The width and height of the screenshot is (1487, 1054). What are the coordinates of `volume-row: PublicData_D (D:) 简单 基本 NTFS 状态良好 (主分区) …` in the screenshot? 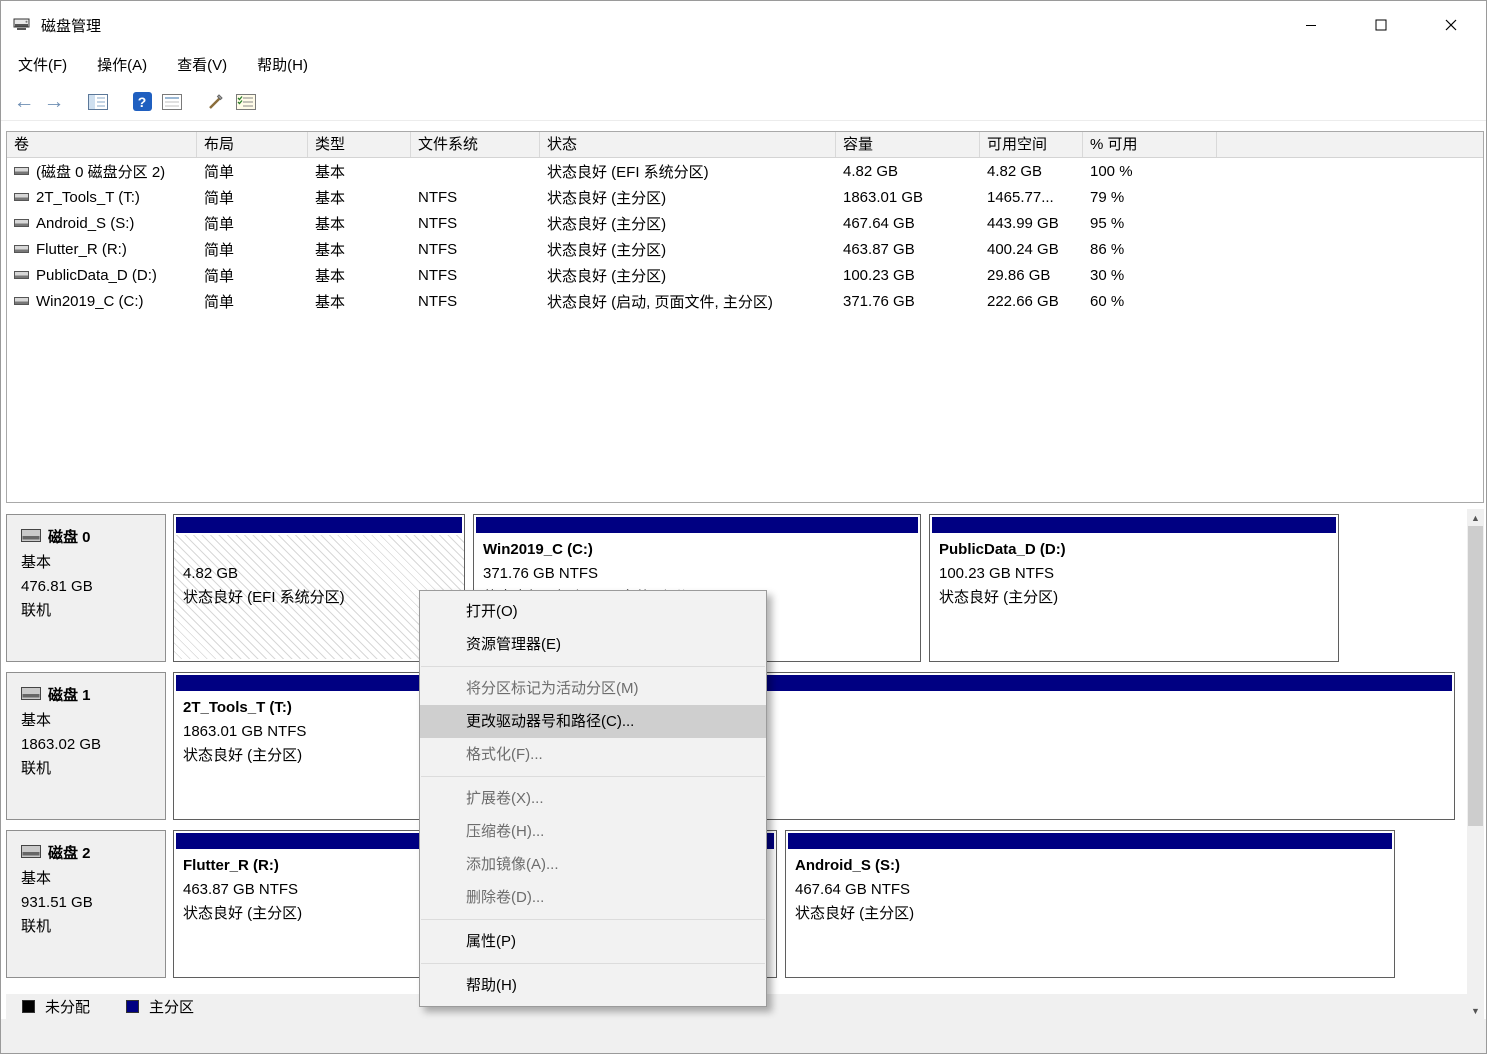 It's located at (745, 275).